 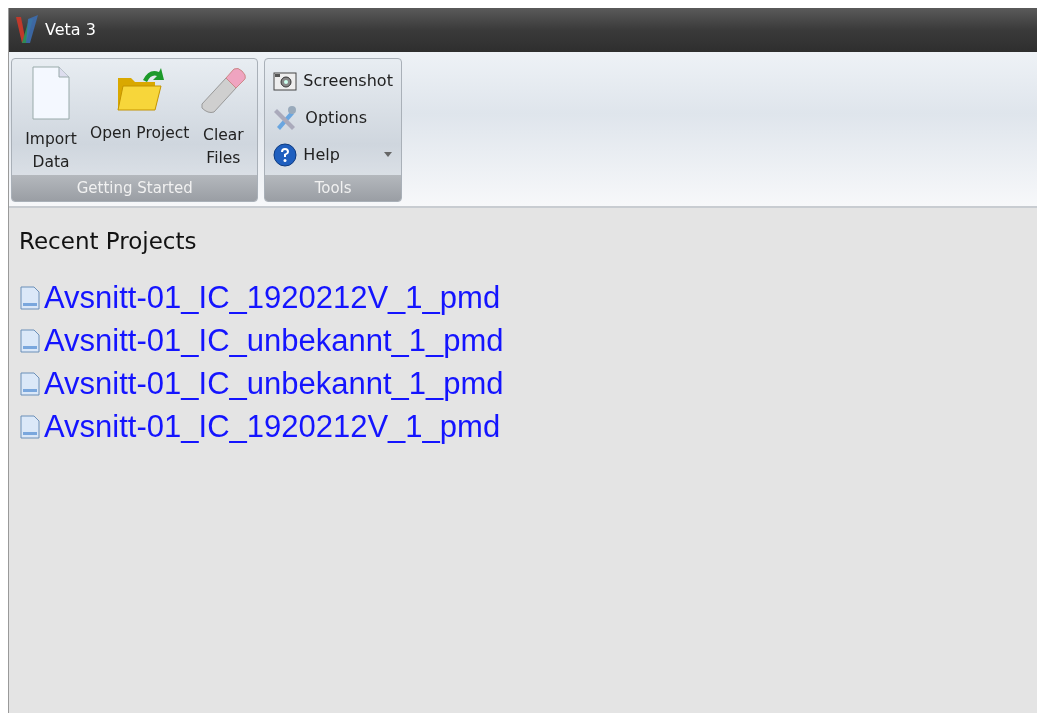 What do you see at coordinates (285, 154) in the screenshot?
I see `help-icon` at bounding box center [285, 154].